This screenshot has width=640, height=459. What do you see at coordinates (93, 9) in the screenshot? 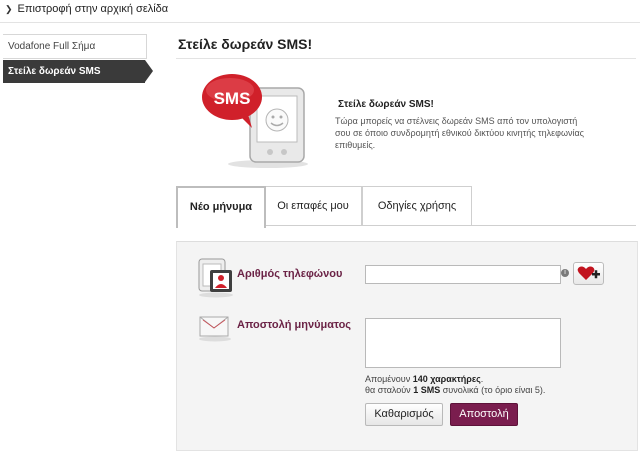
I see `back-link-label: Επιστροφή στην αρχική σελίδα` at bounding box center [93, 9].